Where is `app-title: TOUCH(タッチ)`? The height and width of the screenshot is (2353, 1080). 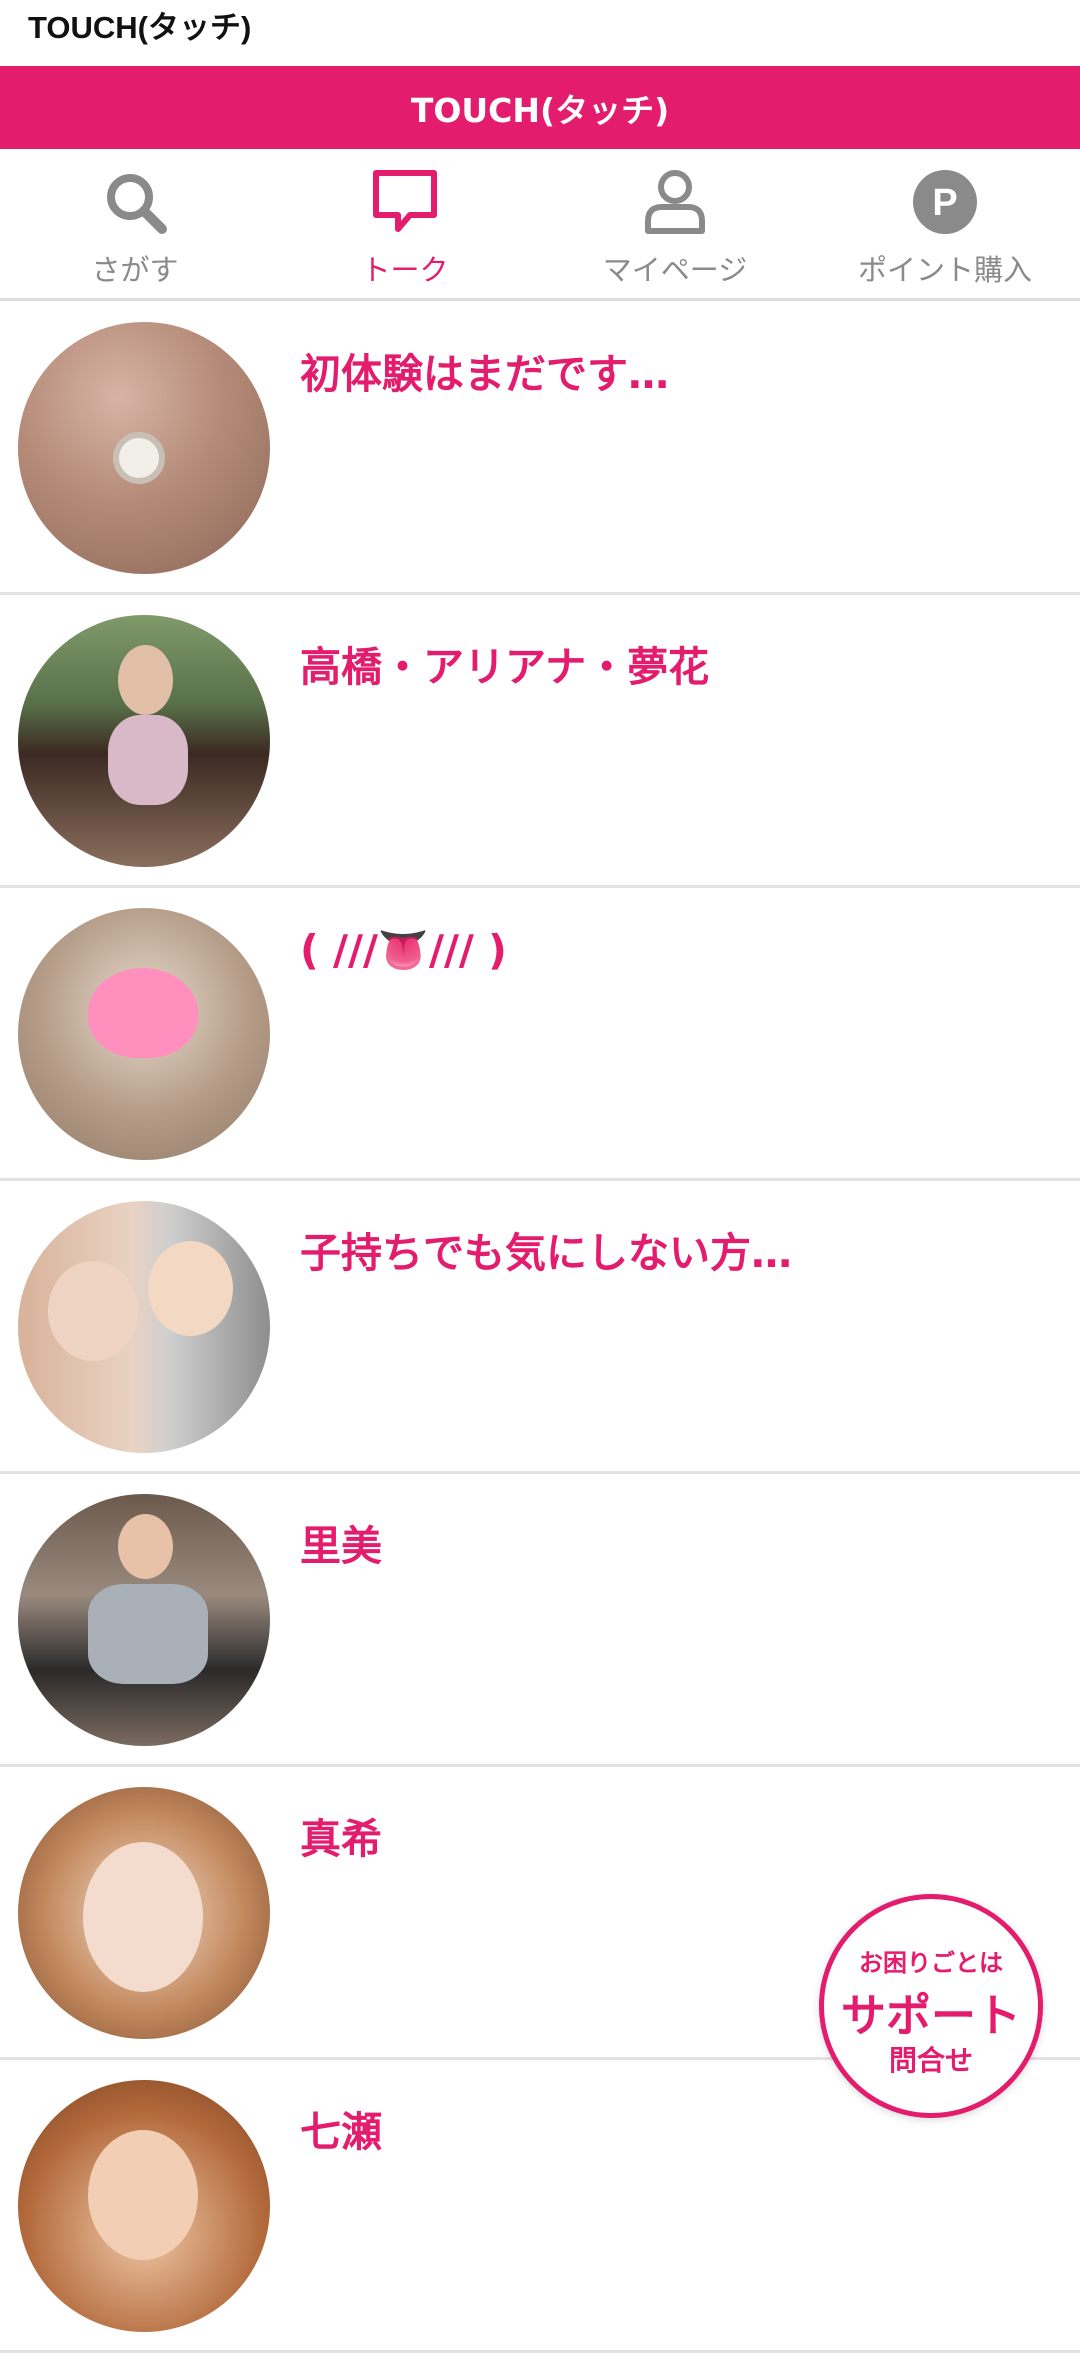 app-title: TOUCH(タッチ) is located at coordinates (140, 27).